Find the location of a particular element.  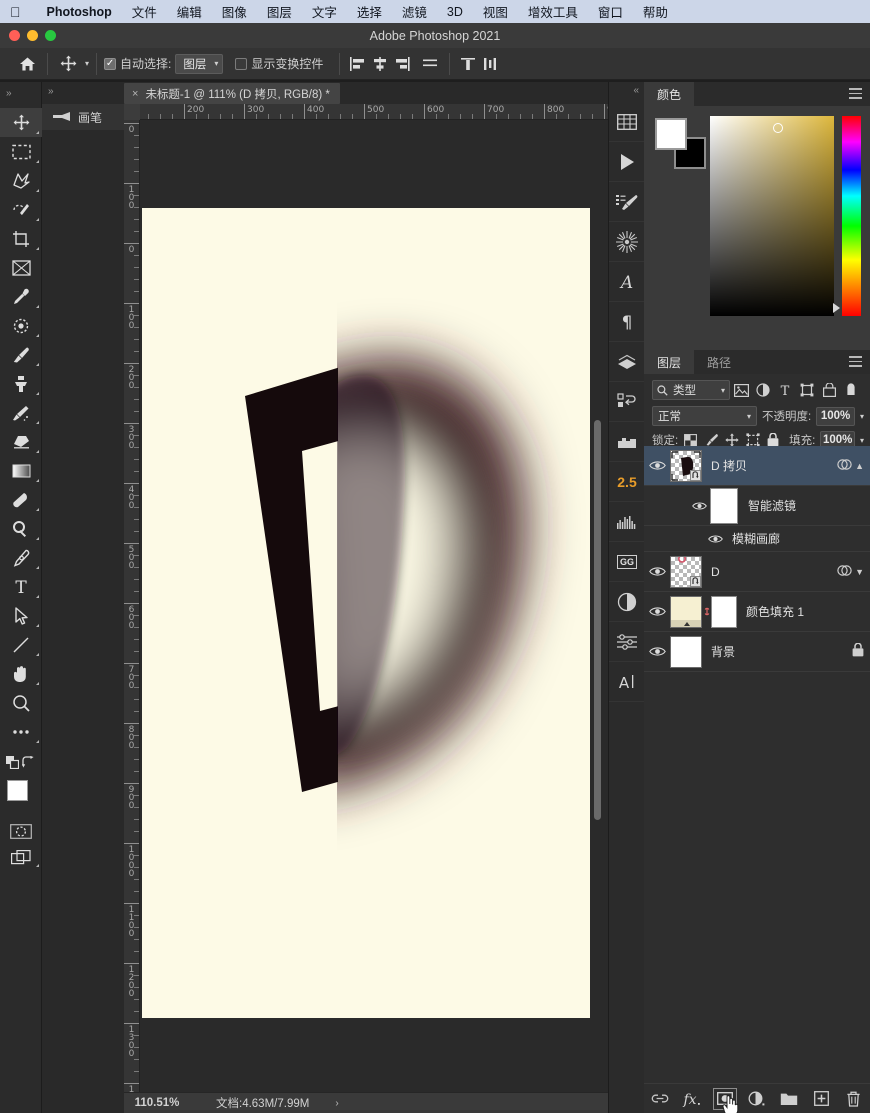

clips-panel-icon is located at coordinates (627, 442).